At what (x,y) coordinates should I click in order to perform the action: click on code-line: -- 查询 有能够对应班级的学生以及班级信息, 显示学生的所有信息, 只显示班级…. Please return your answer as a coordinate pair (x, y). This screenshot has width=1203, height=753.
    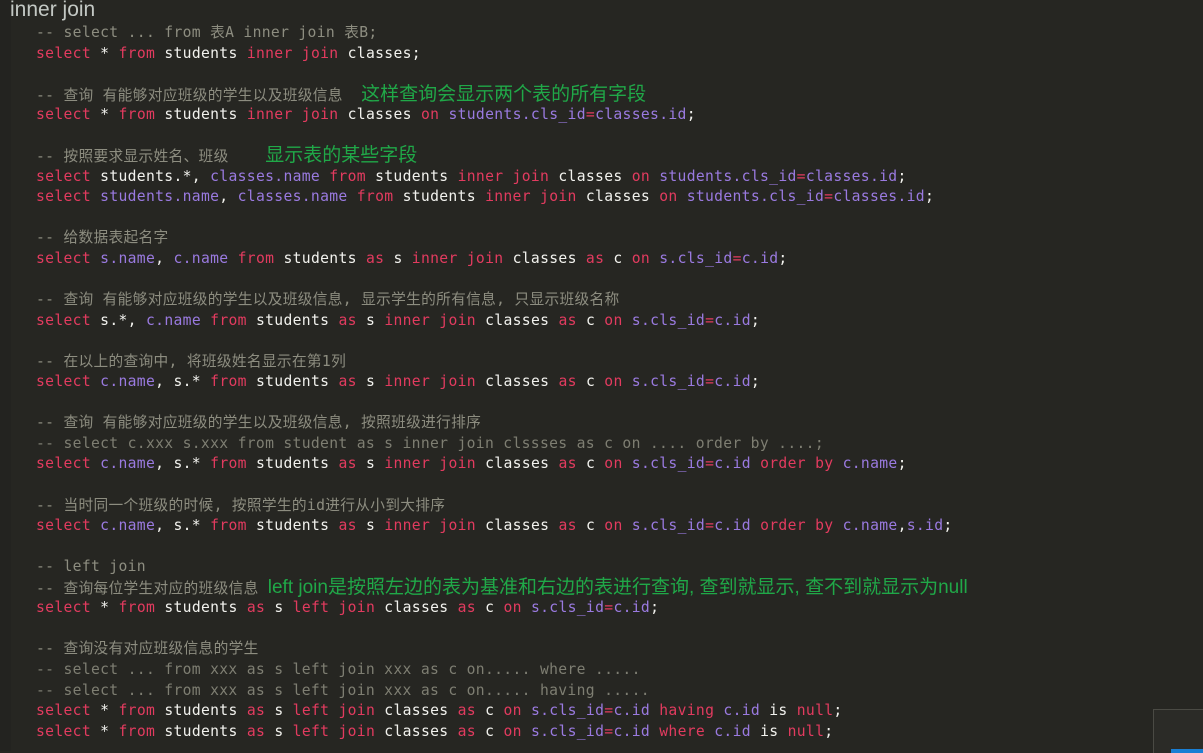
    Looking at the image, I should click on (601, 300).